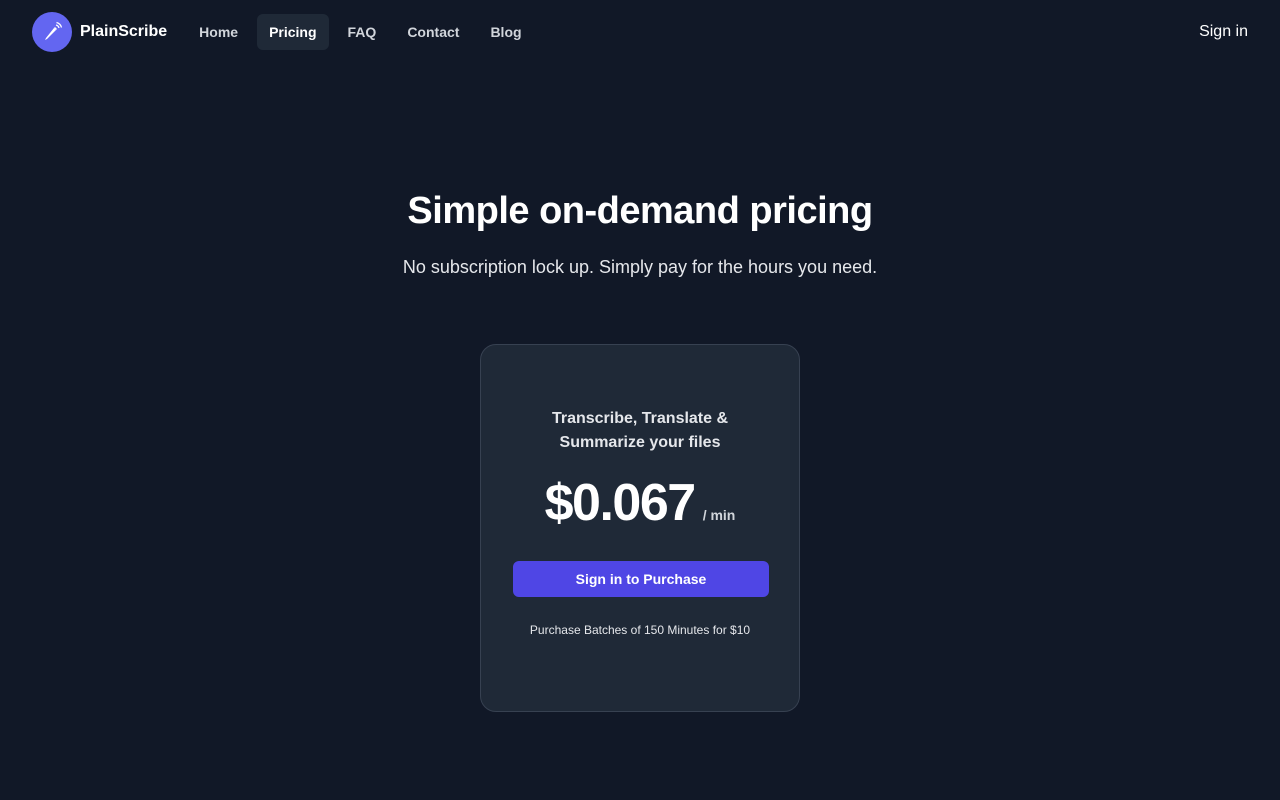  I want to click on brand-name: PlainScribe, so click(124, 31).